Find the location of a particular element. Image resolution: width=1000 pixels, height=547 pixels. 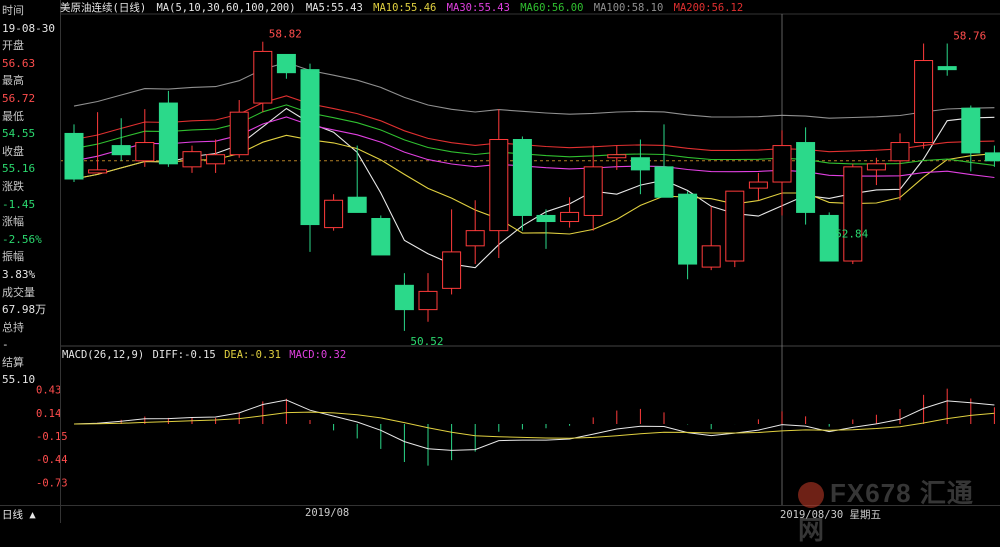

sidebar-value: 55.10 is located at coordinates (19, 380).